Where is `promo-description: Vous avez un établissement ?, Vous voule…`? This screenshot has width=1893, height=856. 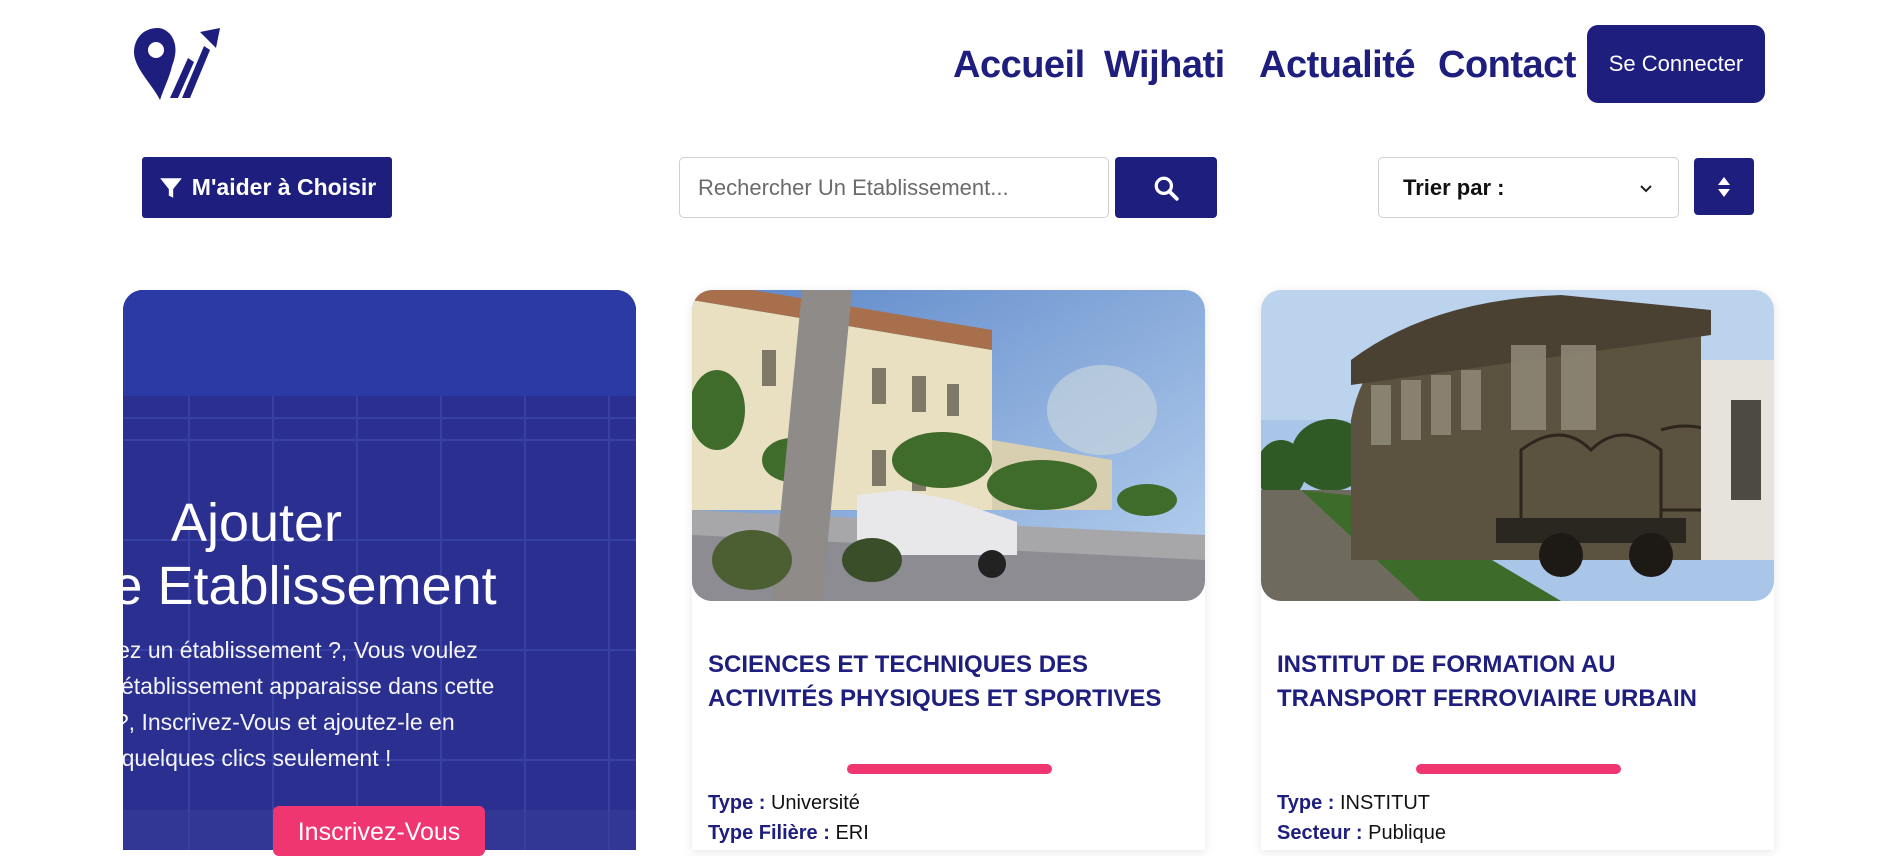 promo-description: Vous avez un établissement ?, Vous voule… is located at coordinates (256, 704).